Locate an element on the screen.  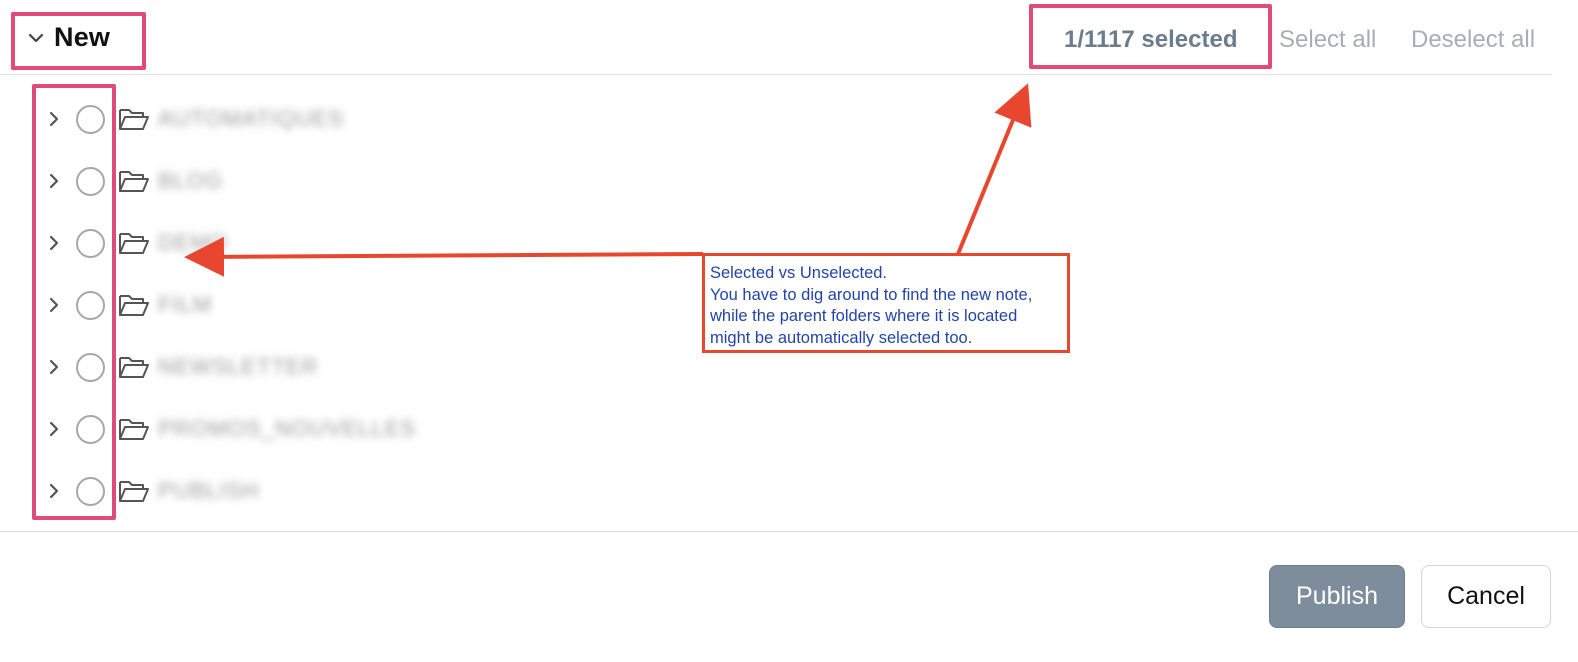
row-label: DEMO is located at coordinates (193, 242).